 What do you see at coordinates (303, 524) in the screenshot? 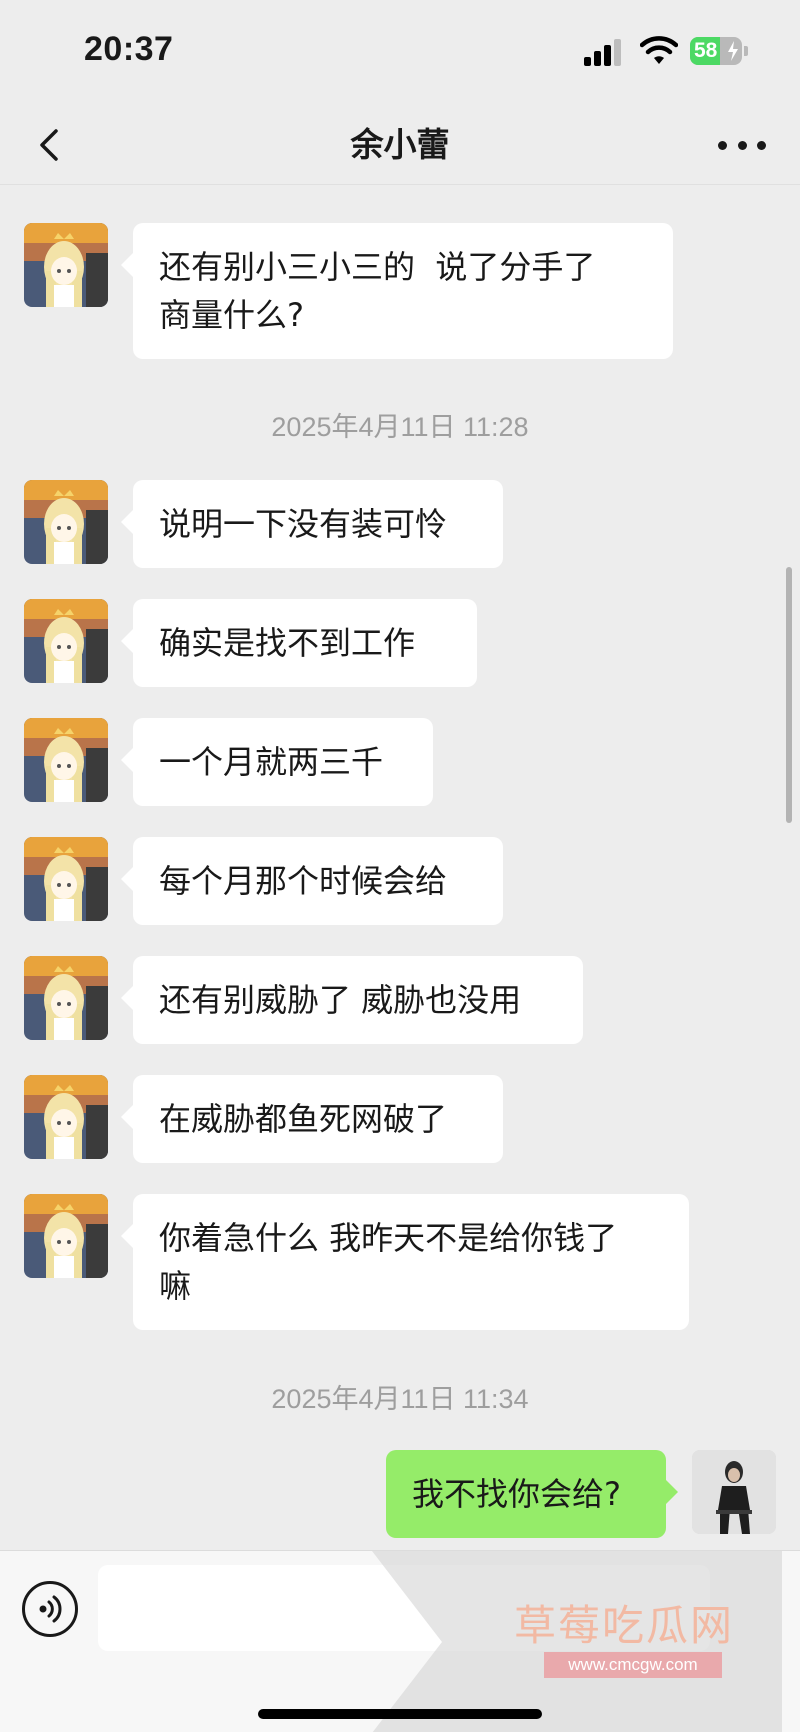
I see `message-text-line: 说明一下没有装可怜` at bounding box center [303, 524].